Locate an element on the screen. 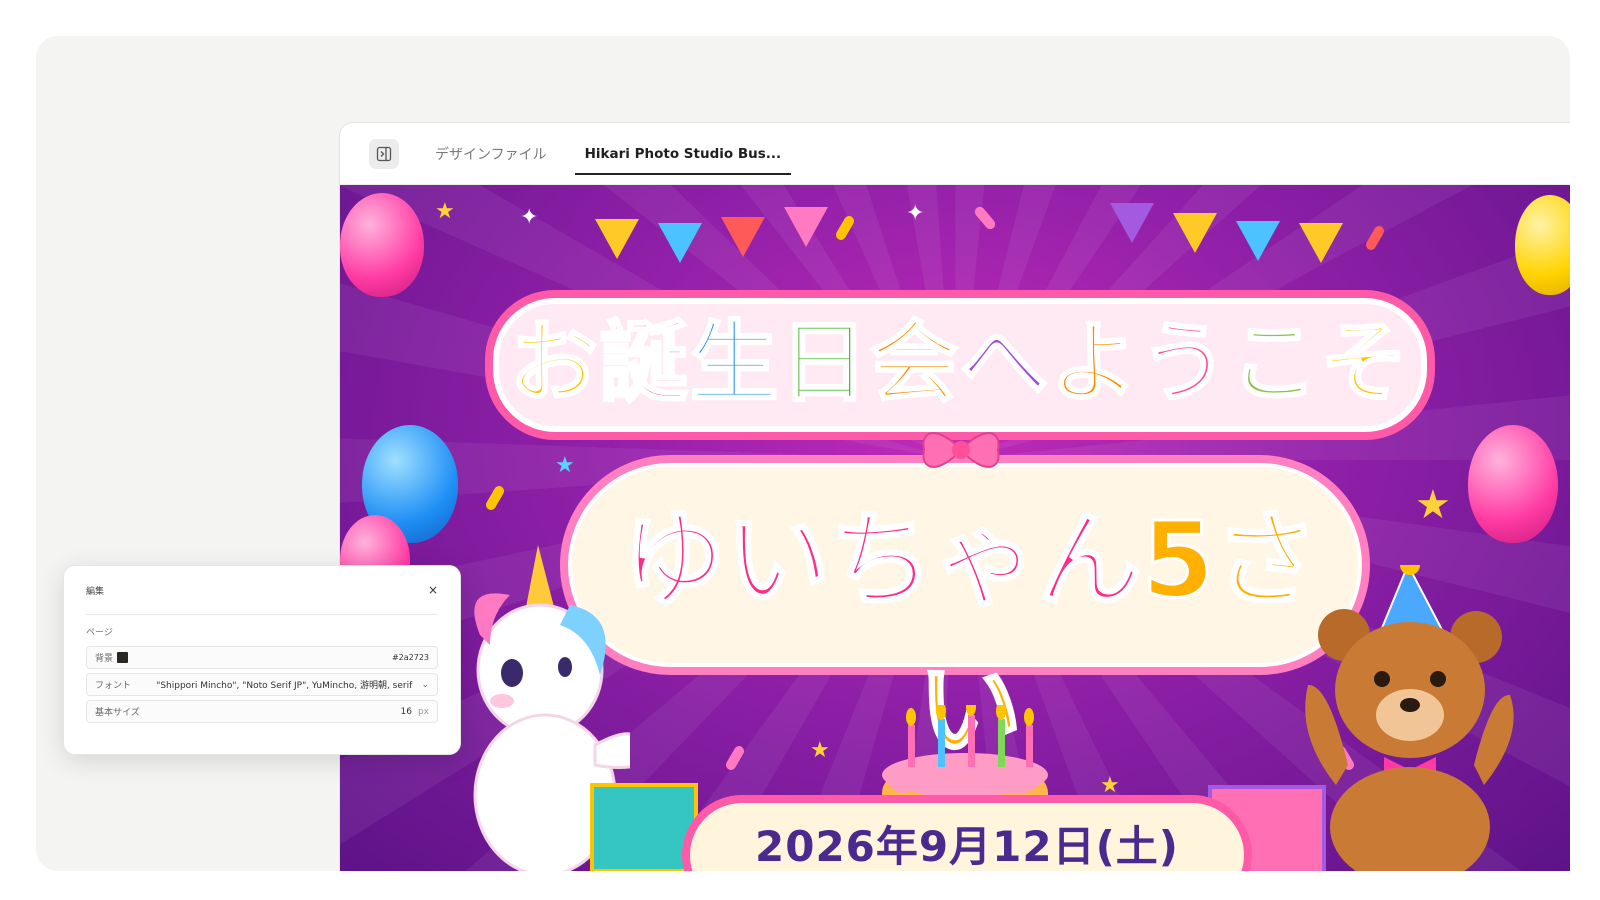 The image size is (1600, 900). chevron-down-icon: ⌄ is located at coordinates (425, 684).